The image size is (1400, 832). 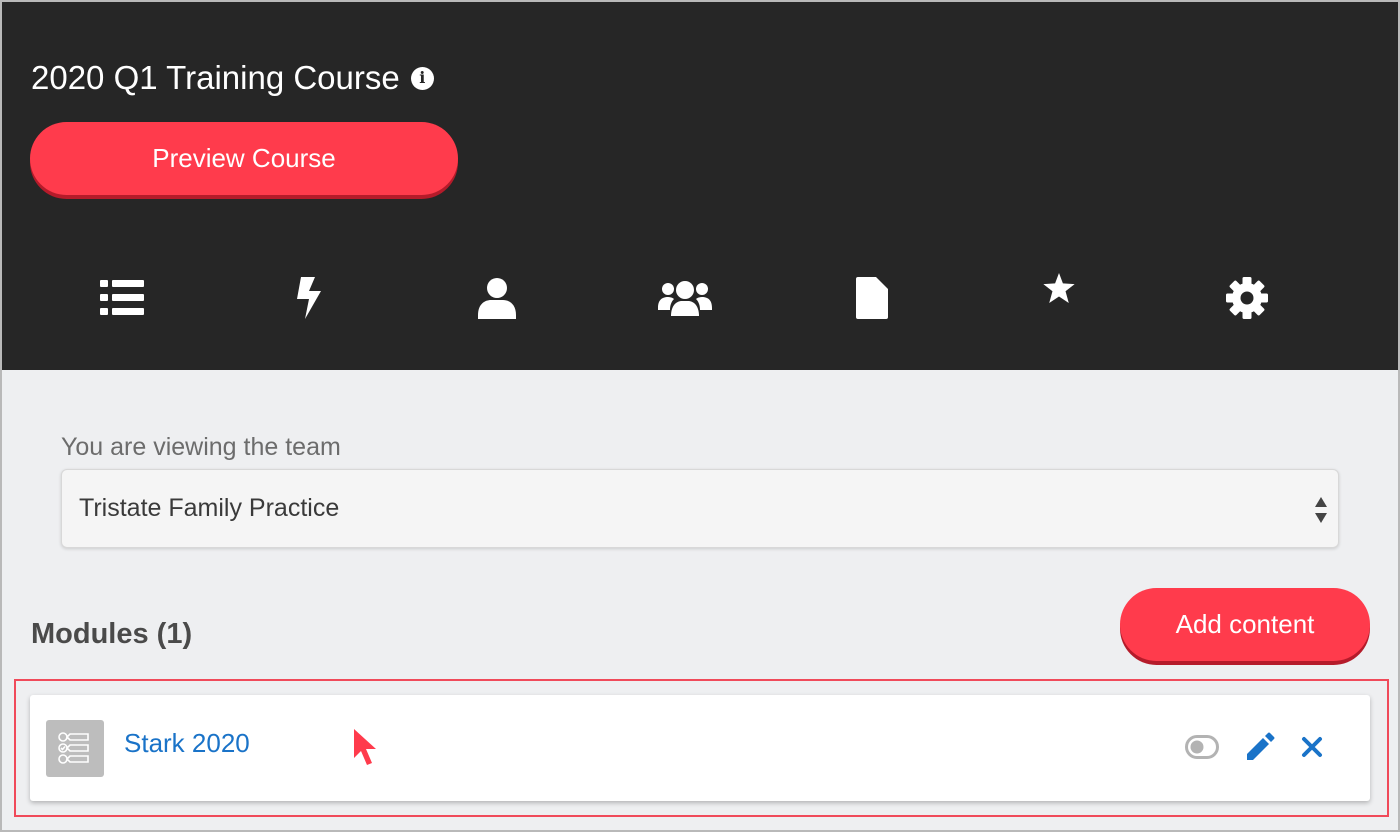 I want to click on bolt-icon, so click(x=309, y=298).